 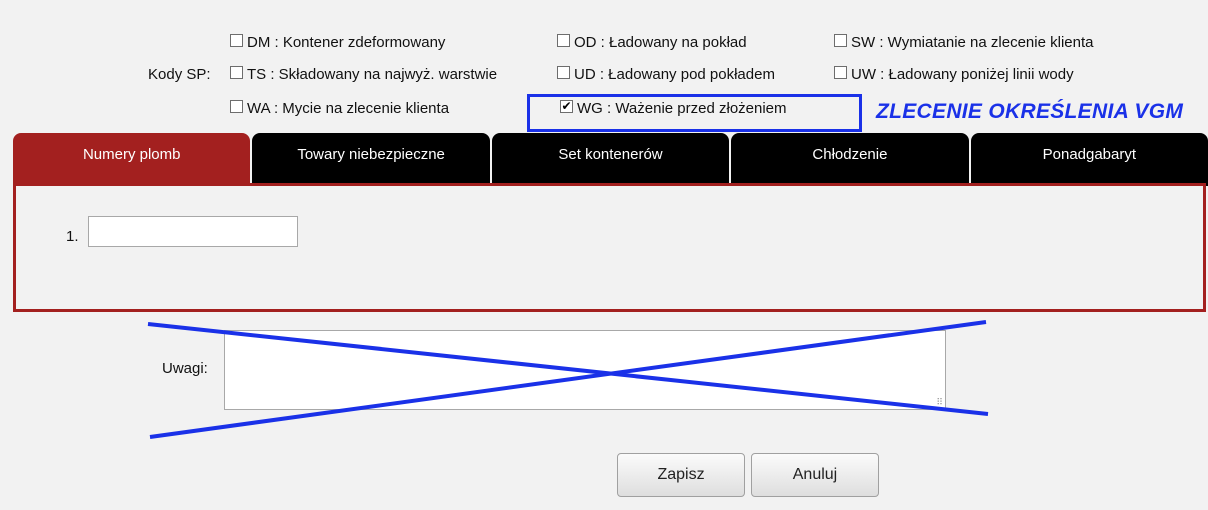 I want to click on tab-chlodzenie: Chłodzenie, so click(x=850, y=159).